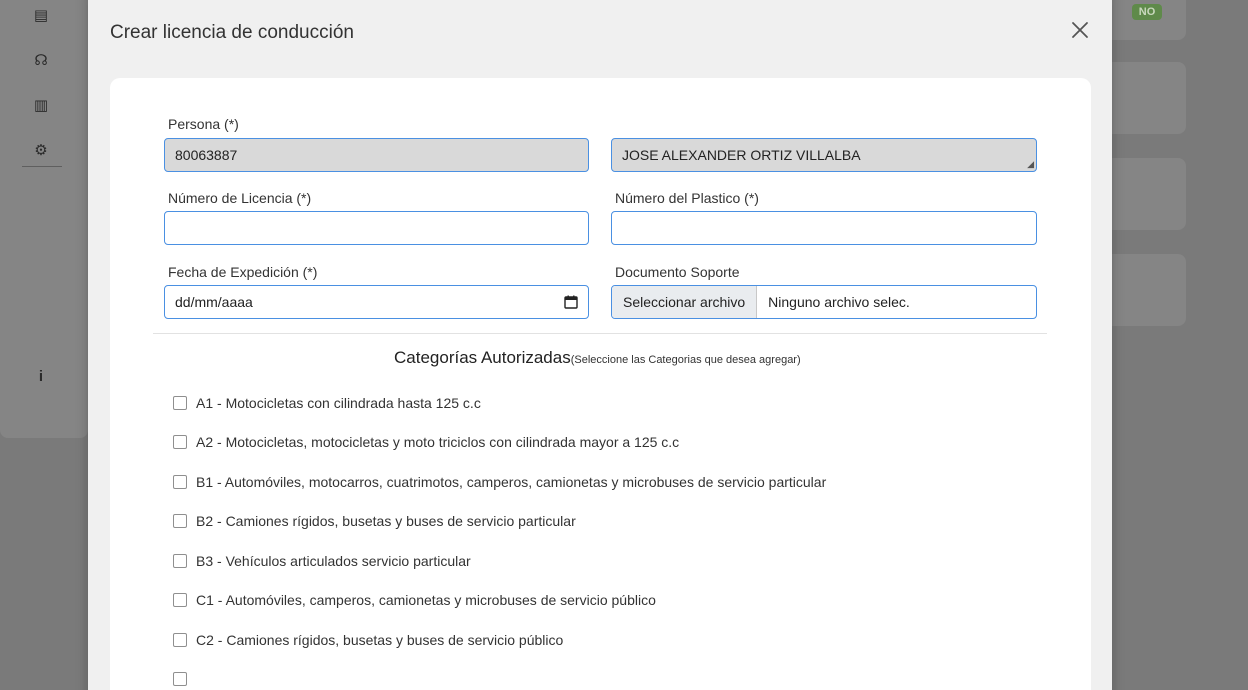 This screenshot has width=1248, height=690. Describe the element at coordinates (41, 15) in the screenshot. I see `document-info-icon: ▤` at that location.